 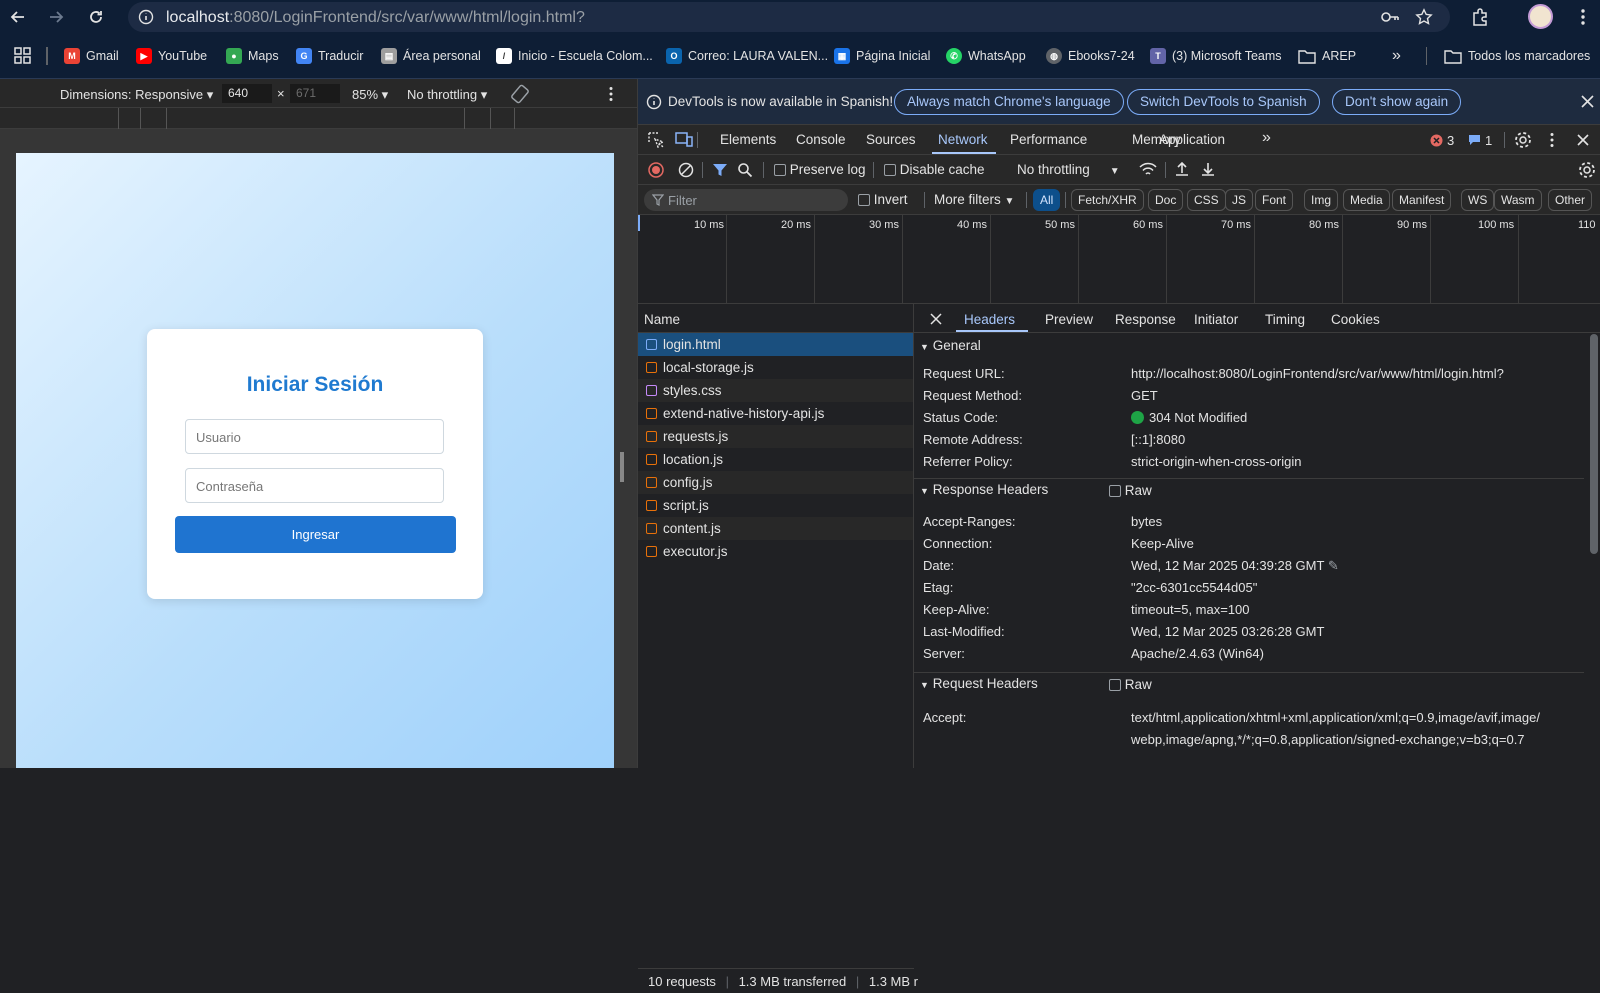 What do you see at coordinates (136, 95) in the screenshot?
I see `dimensions-select: Dimensions: Responsive ▾` at bounding box center [136, 95].